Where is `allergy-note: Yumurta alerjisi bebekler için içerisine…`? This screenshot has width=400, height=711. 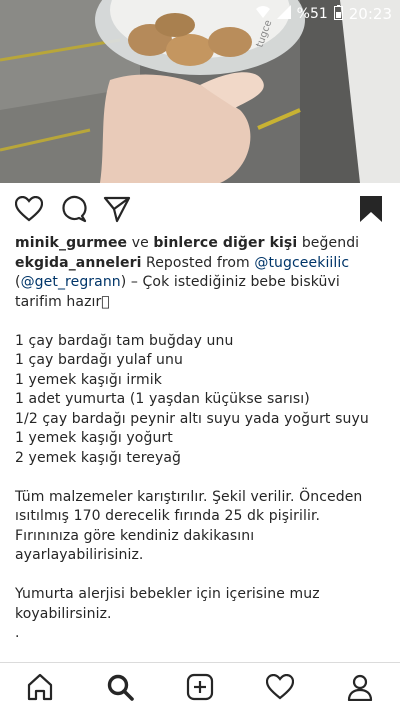
allergy-note: Yumurta alerjisi bebekler için içerisine… is located at coordinates (170, 604).